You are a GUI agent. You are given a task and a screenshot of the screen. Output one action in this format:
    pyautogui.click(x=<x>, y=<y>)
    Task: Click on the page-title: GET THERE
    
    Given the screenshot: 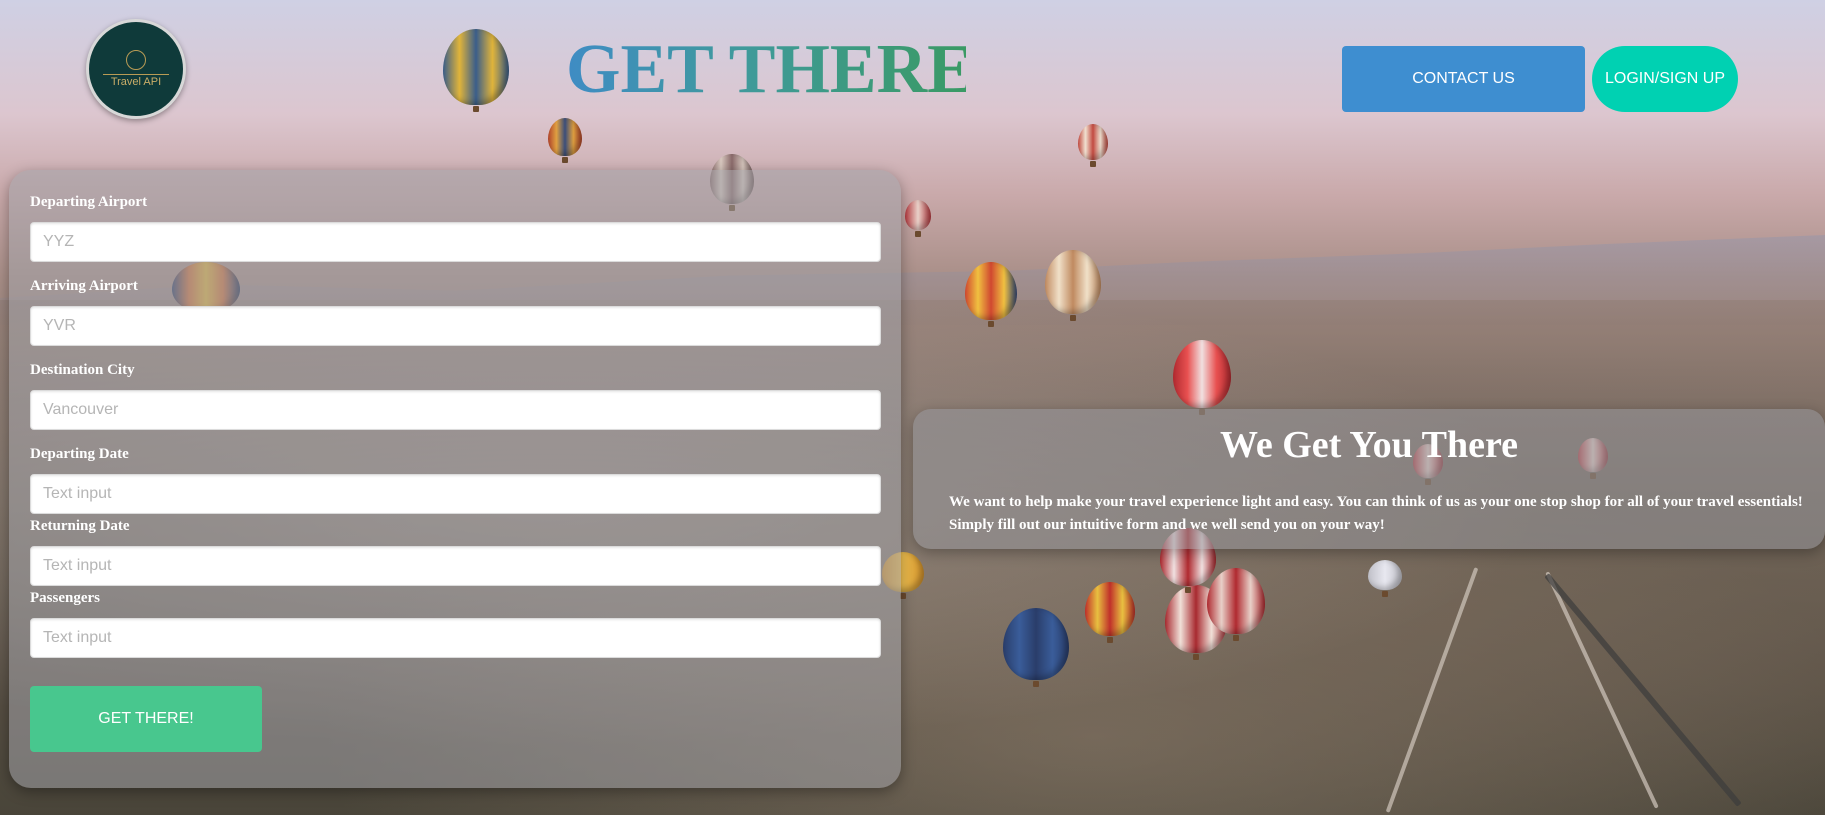 What is the action you would take?
    pyautogui.click(x=770, y=69)
    